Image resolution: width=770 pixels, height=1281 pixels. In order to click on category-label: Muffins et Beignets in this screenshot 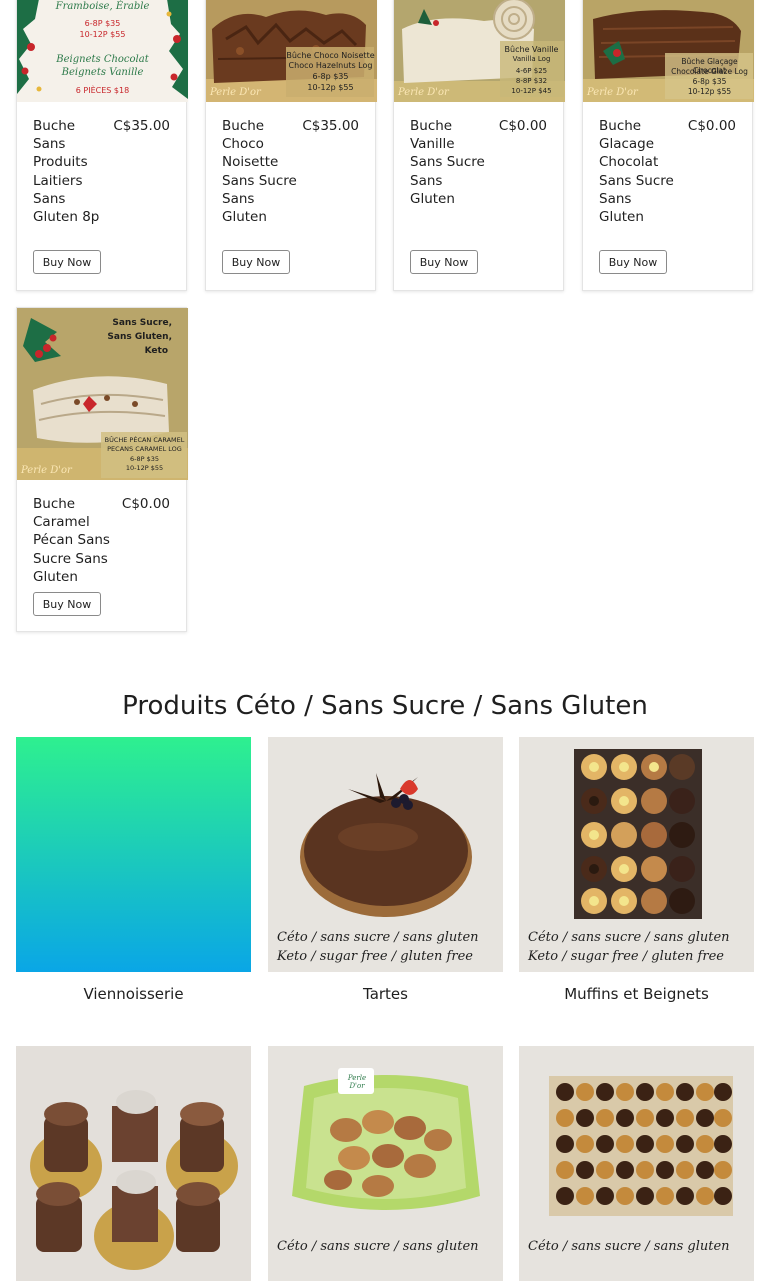, I will do `click(636, 994)`.